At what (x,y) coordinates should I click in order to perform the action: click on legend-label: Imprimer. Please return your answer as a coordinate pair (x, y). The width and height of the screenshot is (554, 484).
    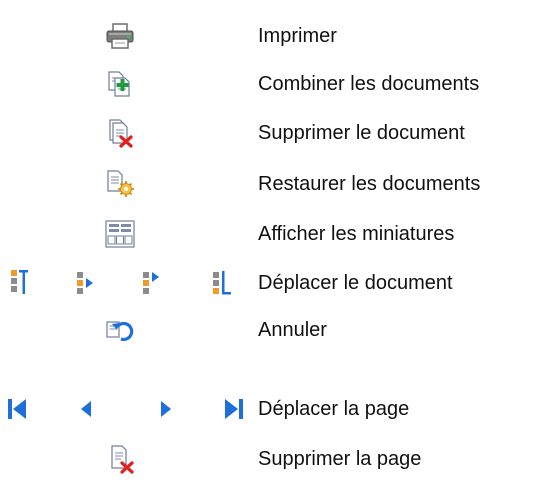
    Looking at the image, I should click on (297, 36).